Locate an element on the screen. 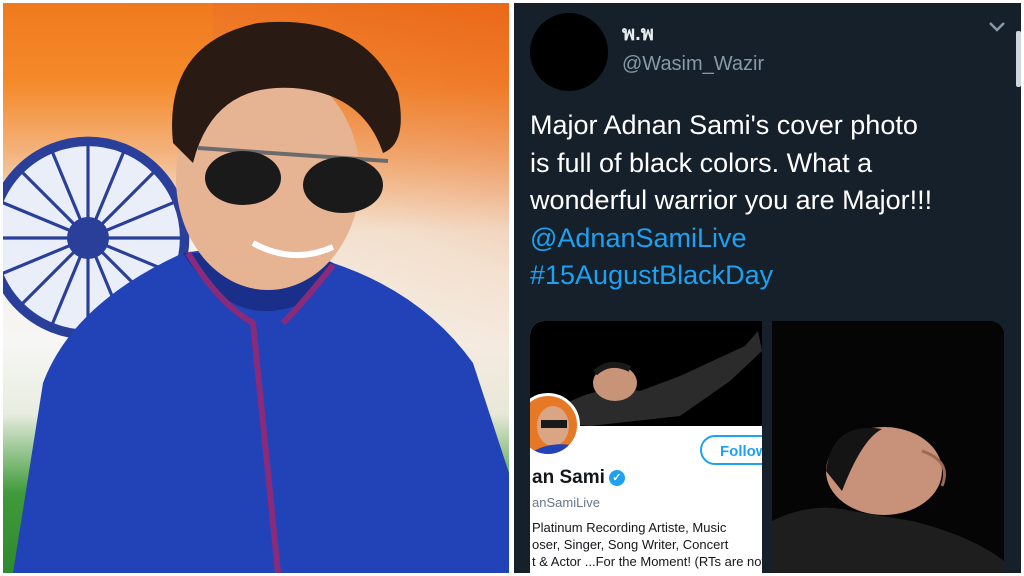 Image resolution: width=1024 pixels, height=576 pixels. profile-handle: anSamiLive is located at coordinates (566, 502).